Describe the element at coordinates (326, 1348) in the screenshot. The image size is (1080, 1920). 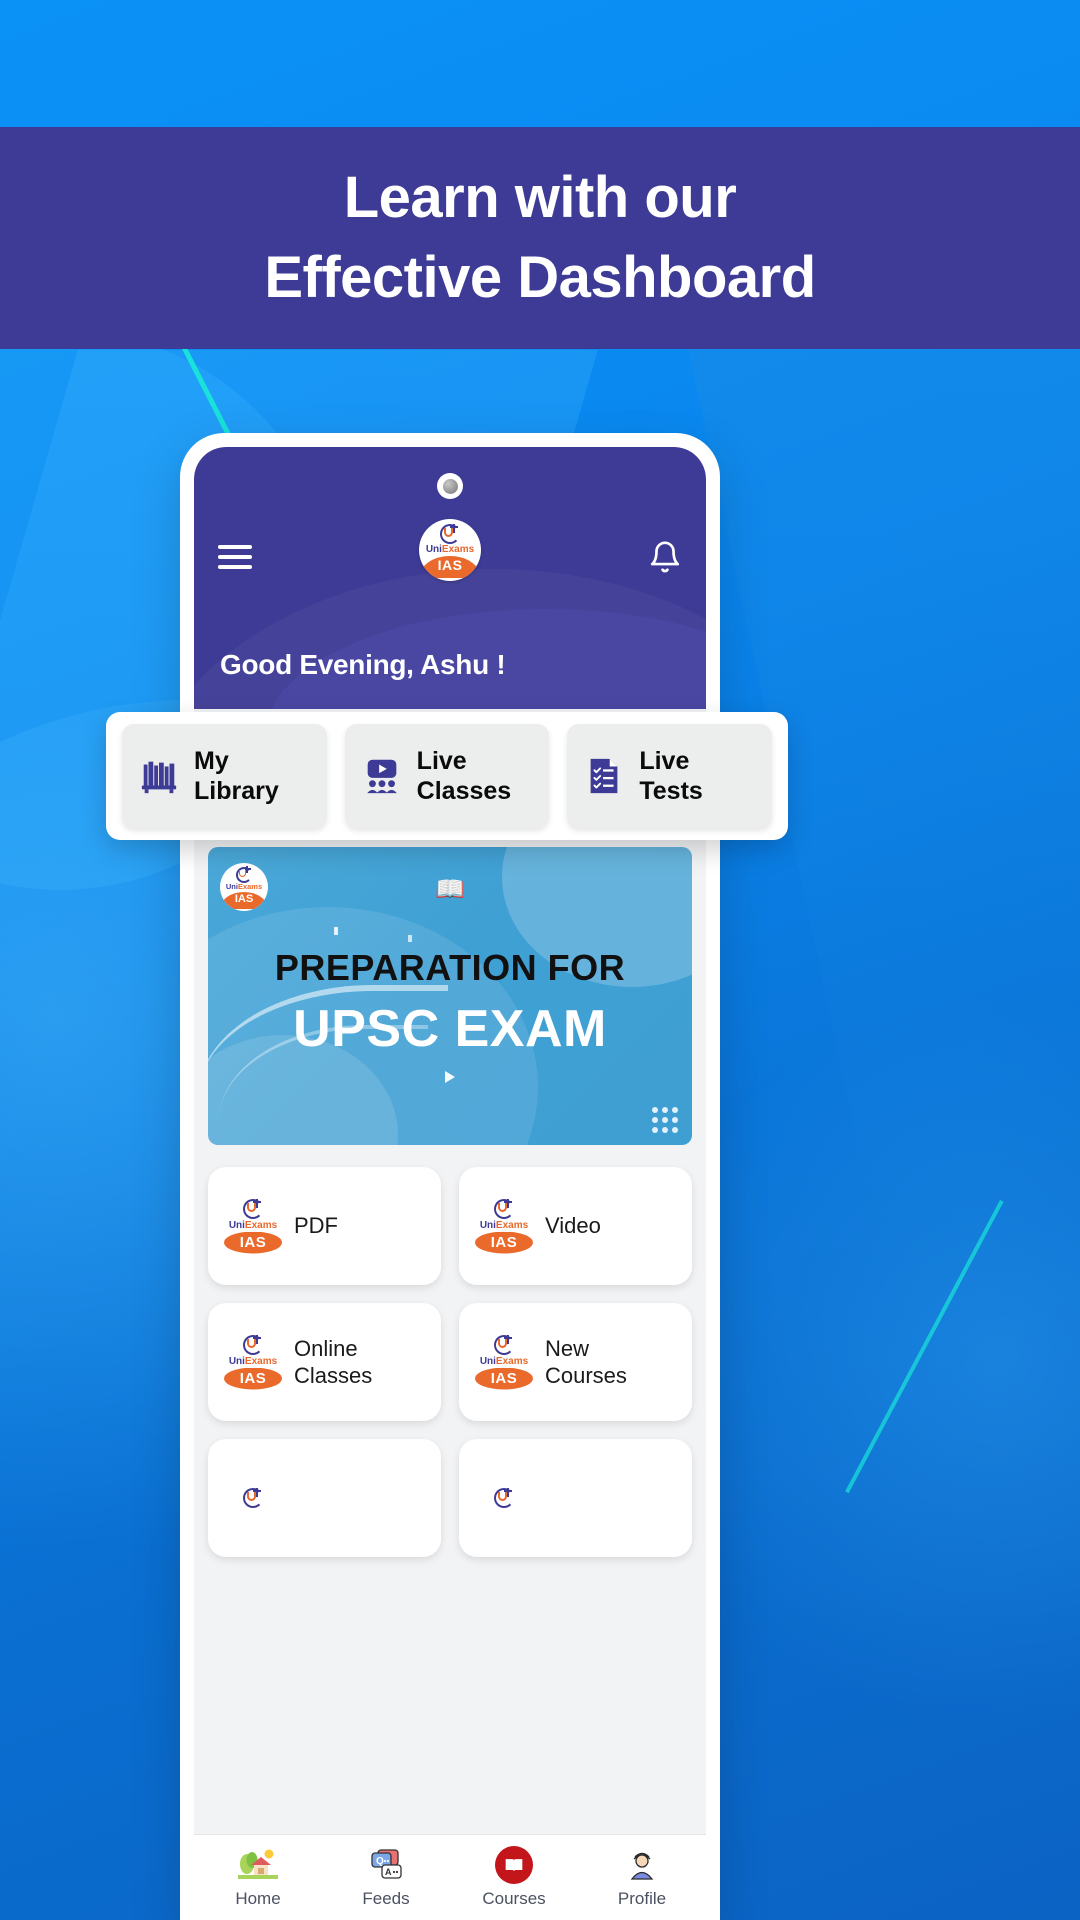
I see `card-label-line-1: Online` at that location.